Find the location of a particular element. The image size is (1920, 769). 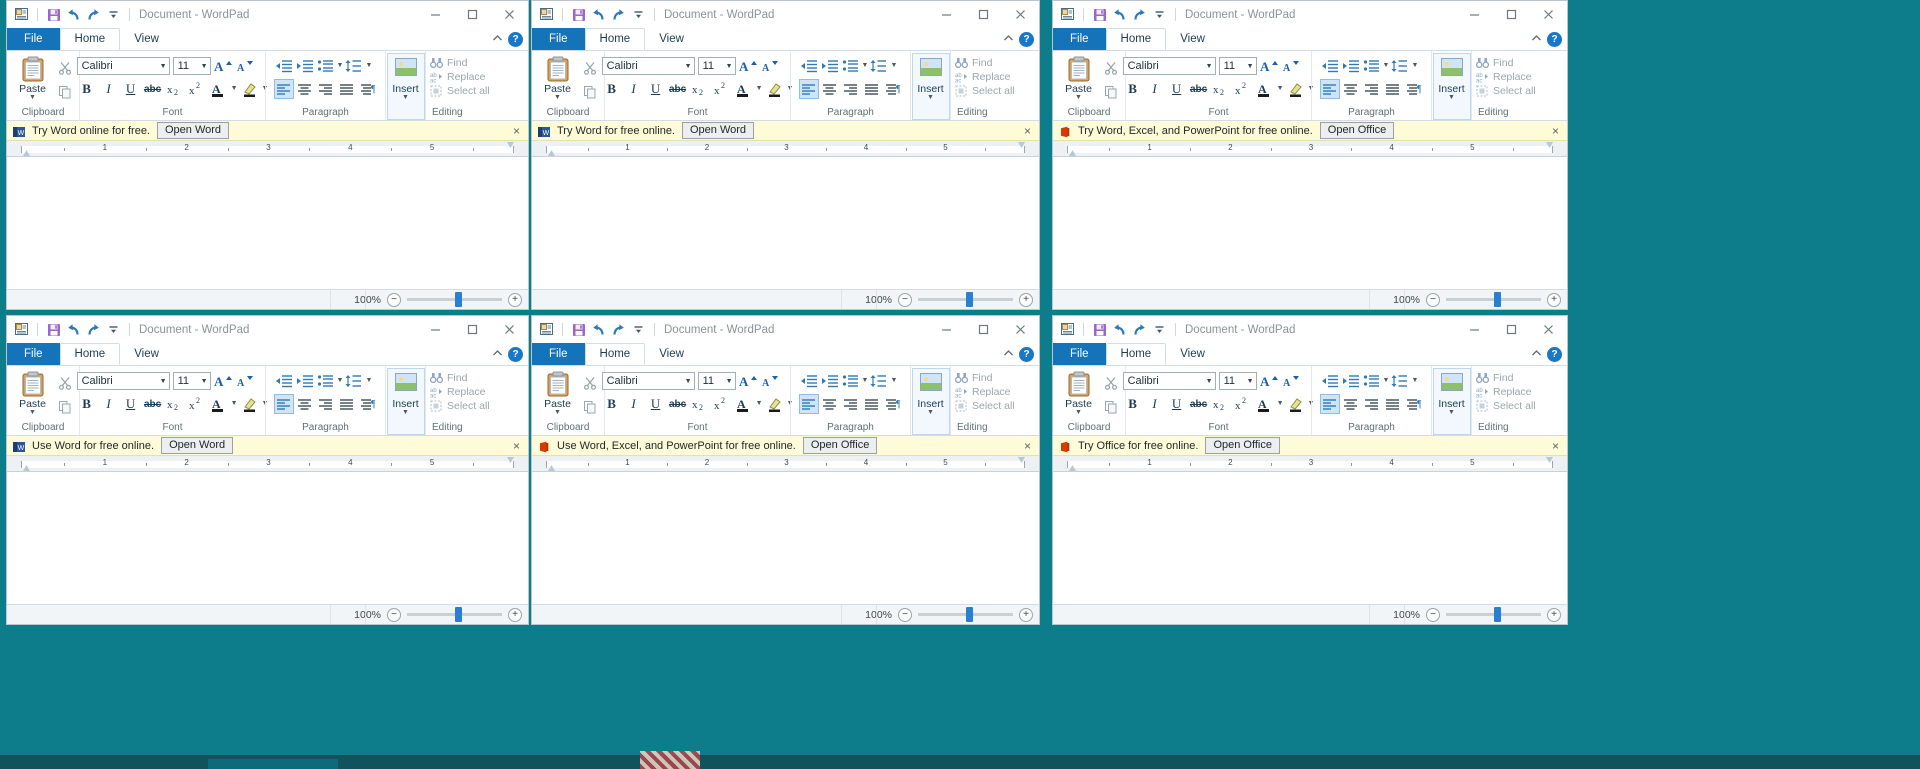

tab-home: Home is located at coordinates (615, 354).